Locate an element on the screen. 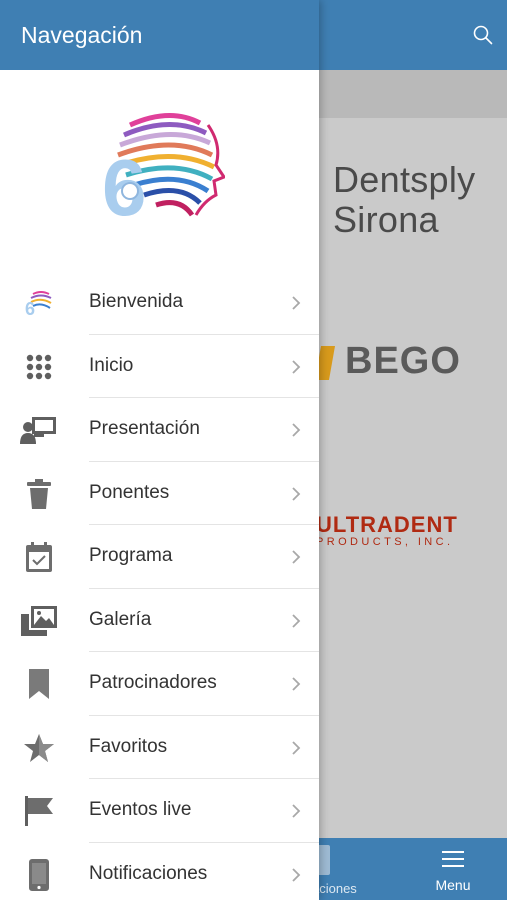  menu-item-label: Programa is located at coordinates (131, 555).